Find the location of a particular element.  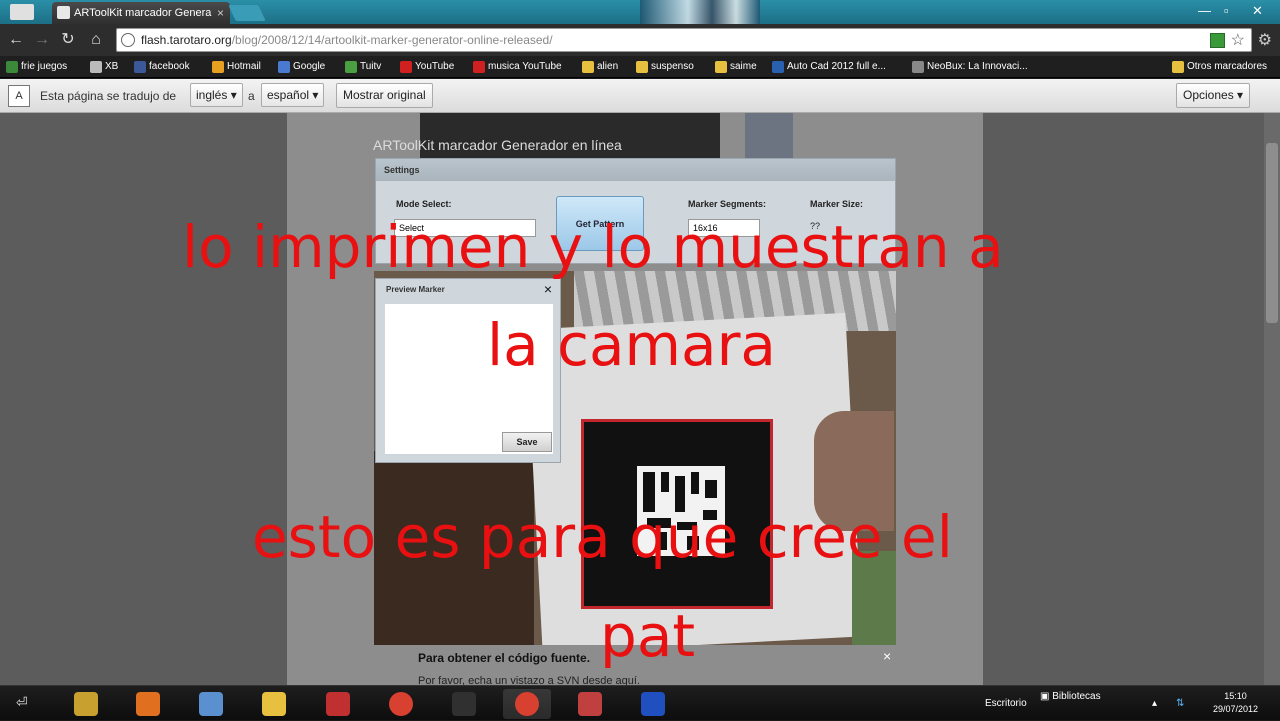

options-button: Opciones ▾ is located at coordinates (1213, 95).